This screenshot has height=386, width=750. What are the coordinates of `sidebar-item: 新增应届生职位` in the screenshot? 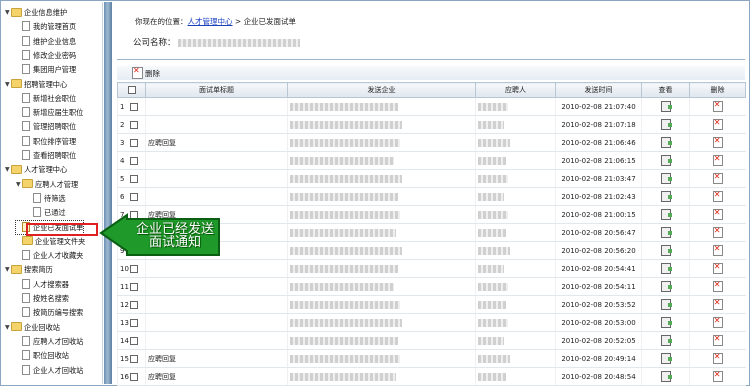 It's located at (49, 112).